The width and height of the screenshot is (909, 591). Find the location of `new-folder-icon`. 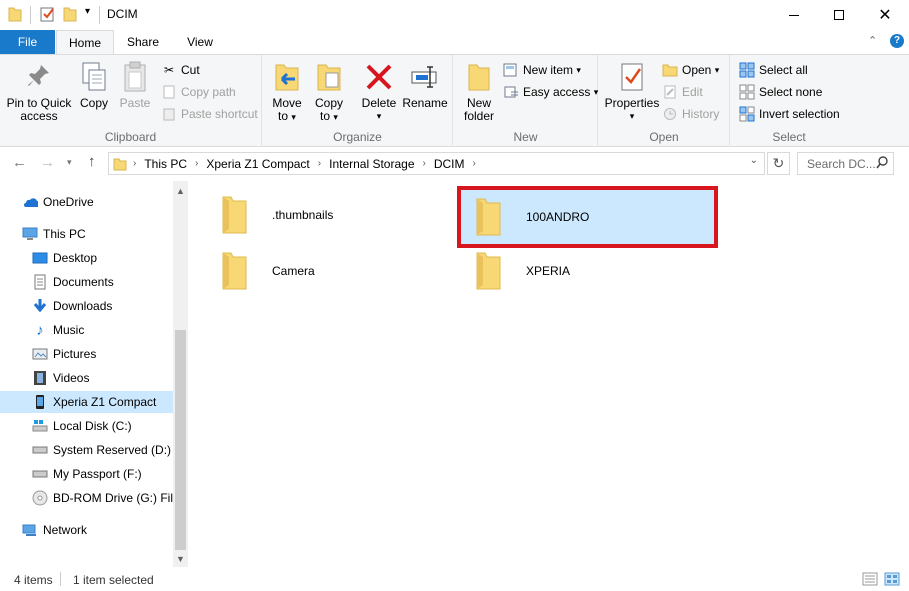

new-folder-icon is located at coordinates (70, 14).